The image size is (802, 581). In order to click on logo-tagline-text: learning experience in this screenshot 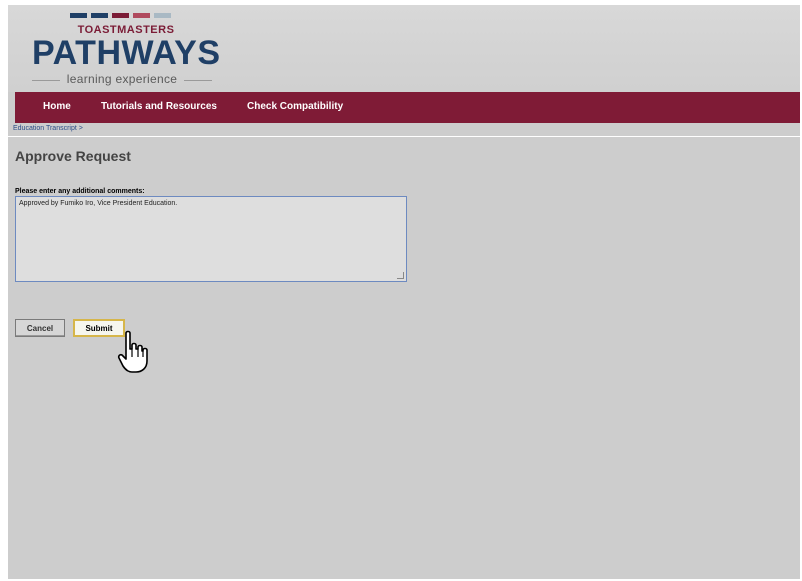, I will do `click(122, 79)`.